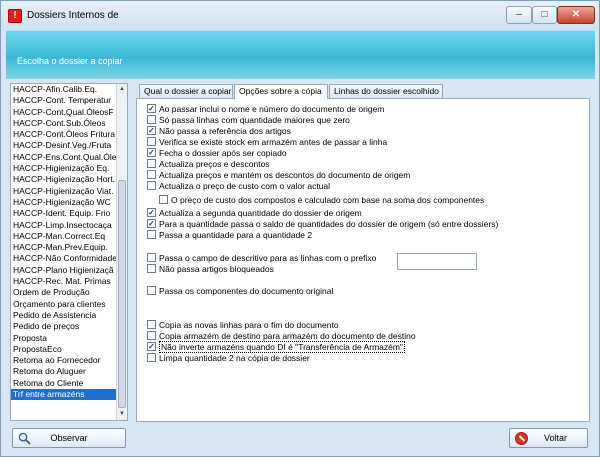 The height and width of the screenshot is (457, 600). Describe the element at coordinates (69, 134) in the screenshot. I see `list-item: HACCP-Cont.Óleos Fritura` at that location.